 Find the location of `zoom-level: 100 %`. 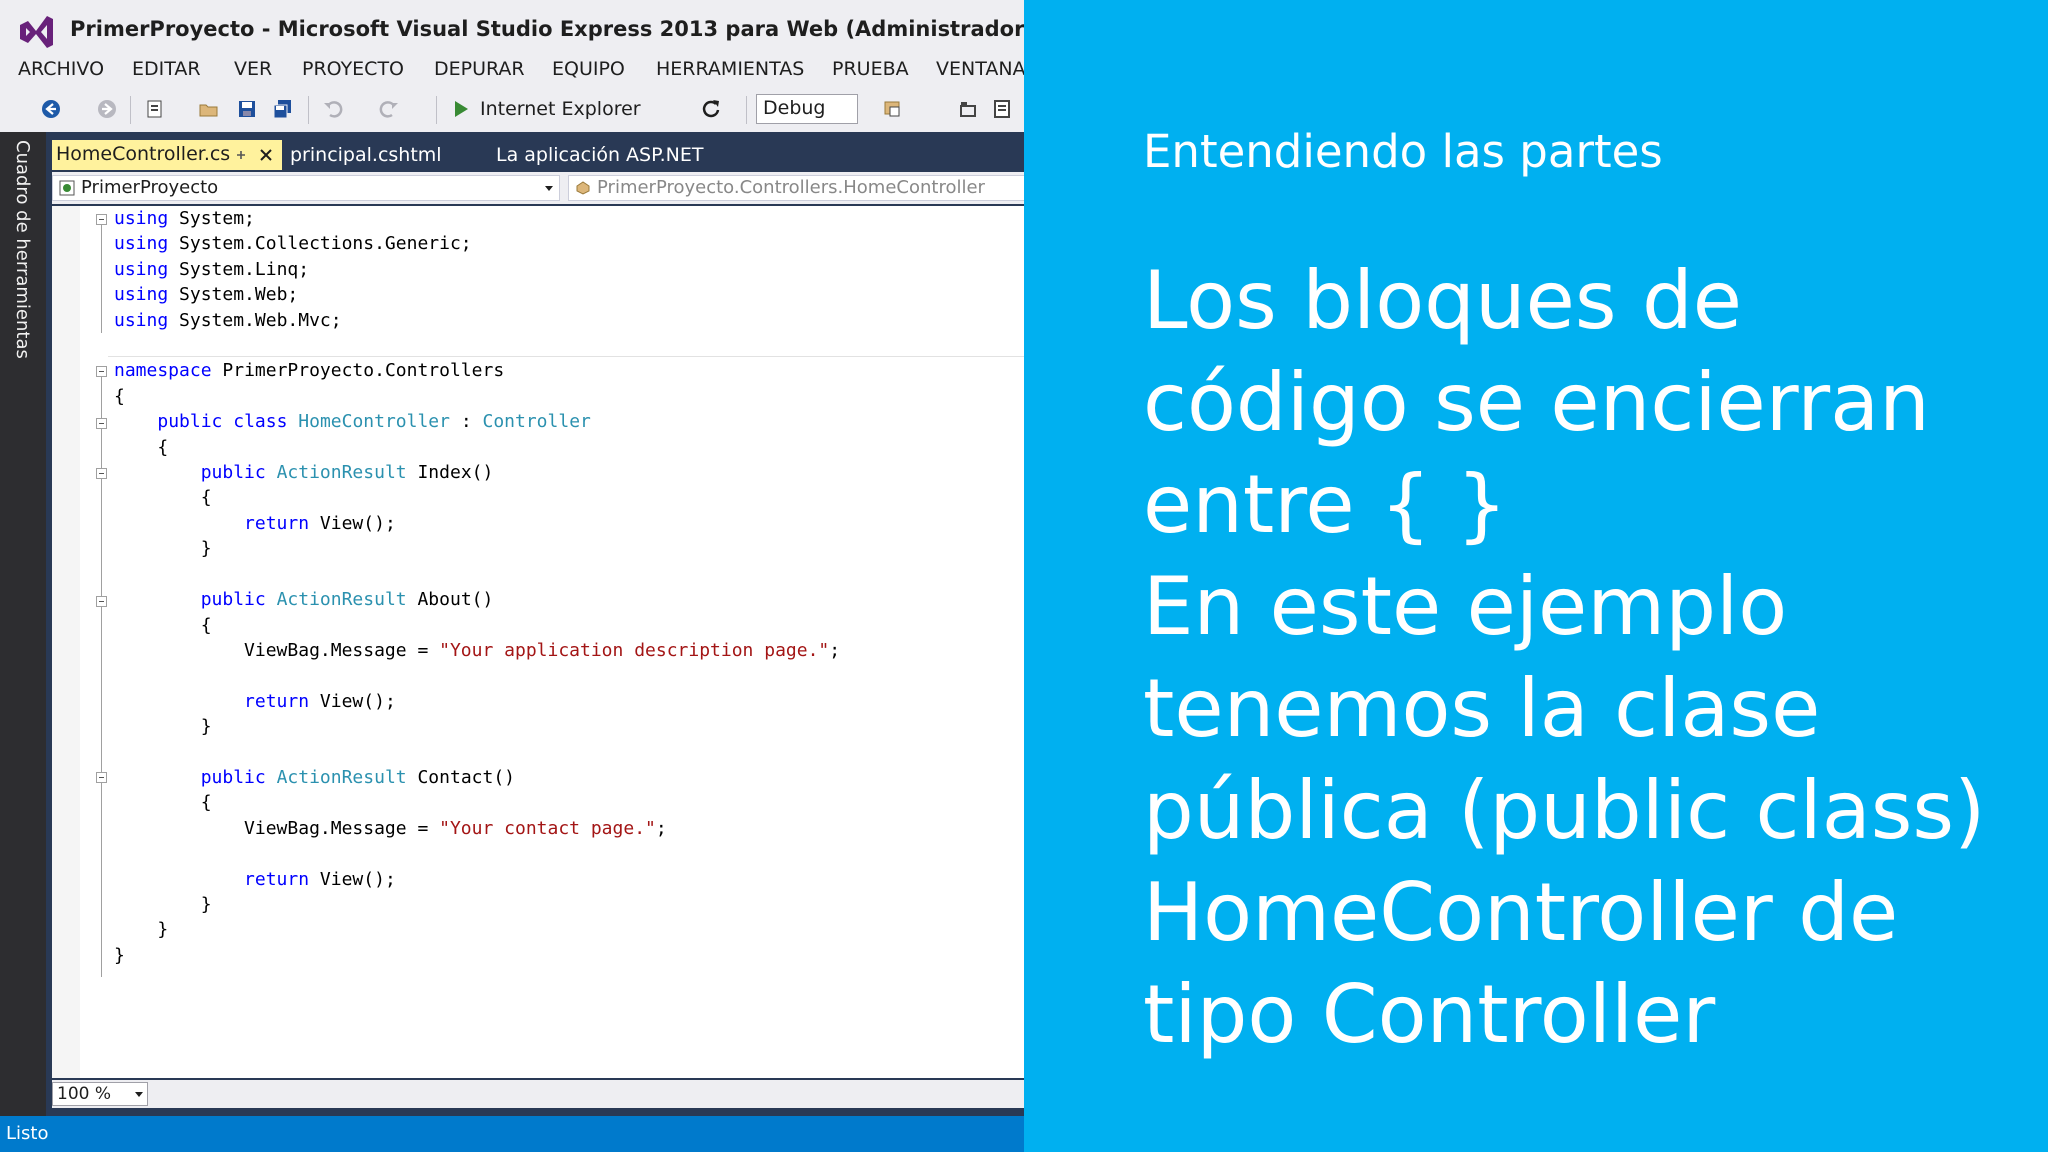

zoom-level: 100 % is located at coordinates (84, 1094).